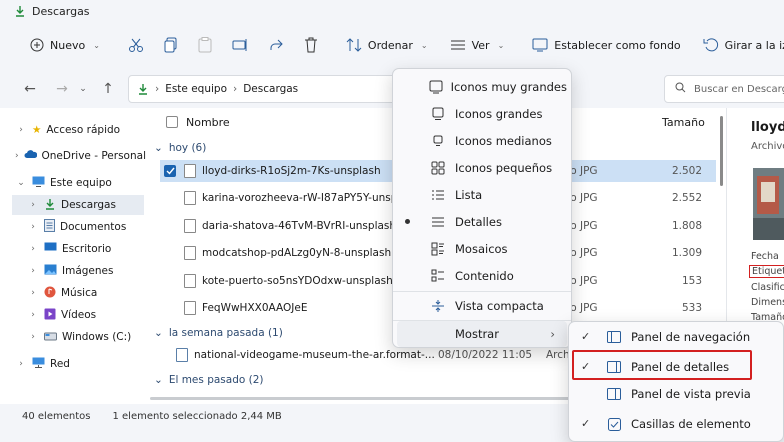 Image resolution: width=784 pixels, height=442 pixels. I want to click on group-header-last-week: ⌄ la semana pasada (1), so click(218, 333).